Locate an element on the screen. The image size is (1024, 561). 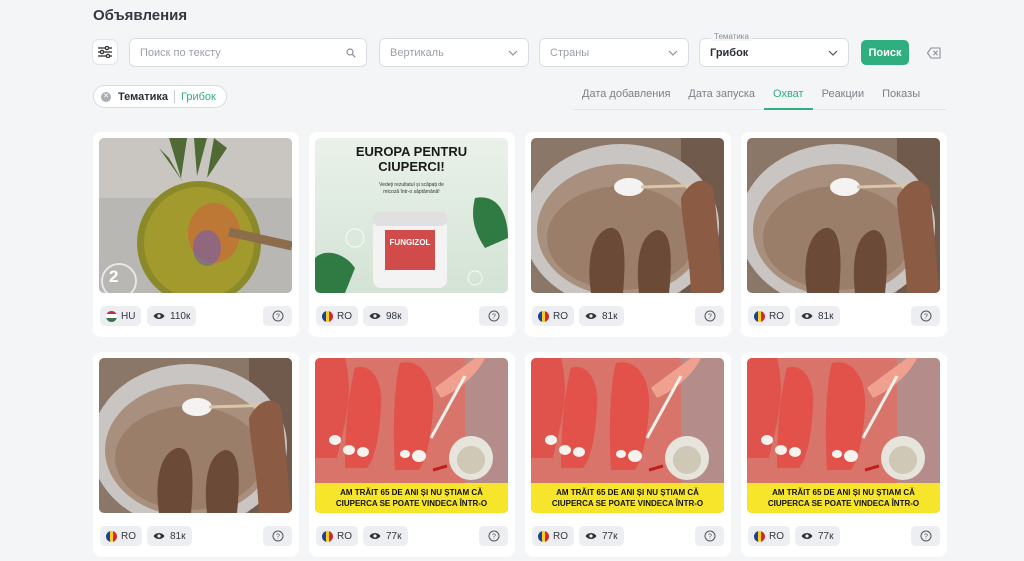
vertical-select: Вертикаль is located at coordinates (454, 52).